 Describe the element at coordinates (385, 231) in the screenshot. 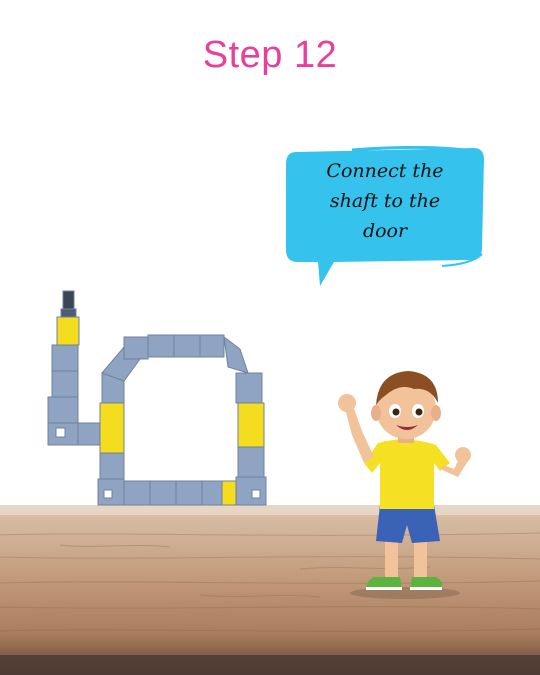

I see `speech-line: door` at that location.